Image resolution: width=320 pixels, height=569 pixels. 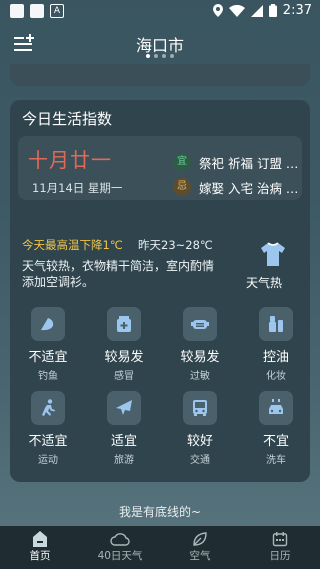 I want to click on yesterday-temperature: 昨天23~28℃, so click(x=175, y=245).